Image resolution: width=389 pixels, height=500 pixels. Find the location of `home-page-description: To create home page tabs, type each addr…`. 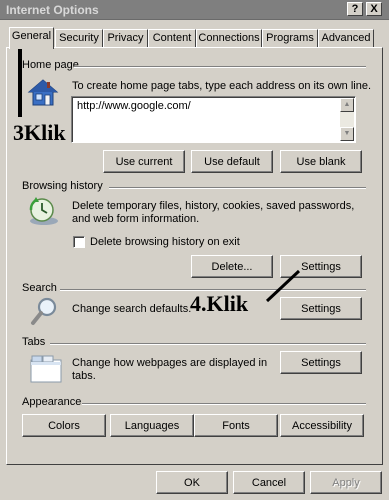

home-page-description: To create home page tabs, type each addr… is located at coordinates (222, 86).